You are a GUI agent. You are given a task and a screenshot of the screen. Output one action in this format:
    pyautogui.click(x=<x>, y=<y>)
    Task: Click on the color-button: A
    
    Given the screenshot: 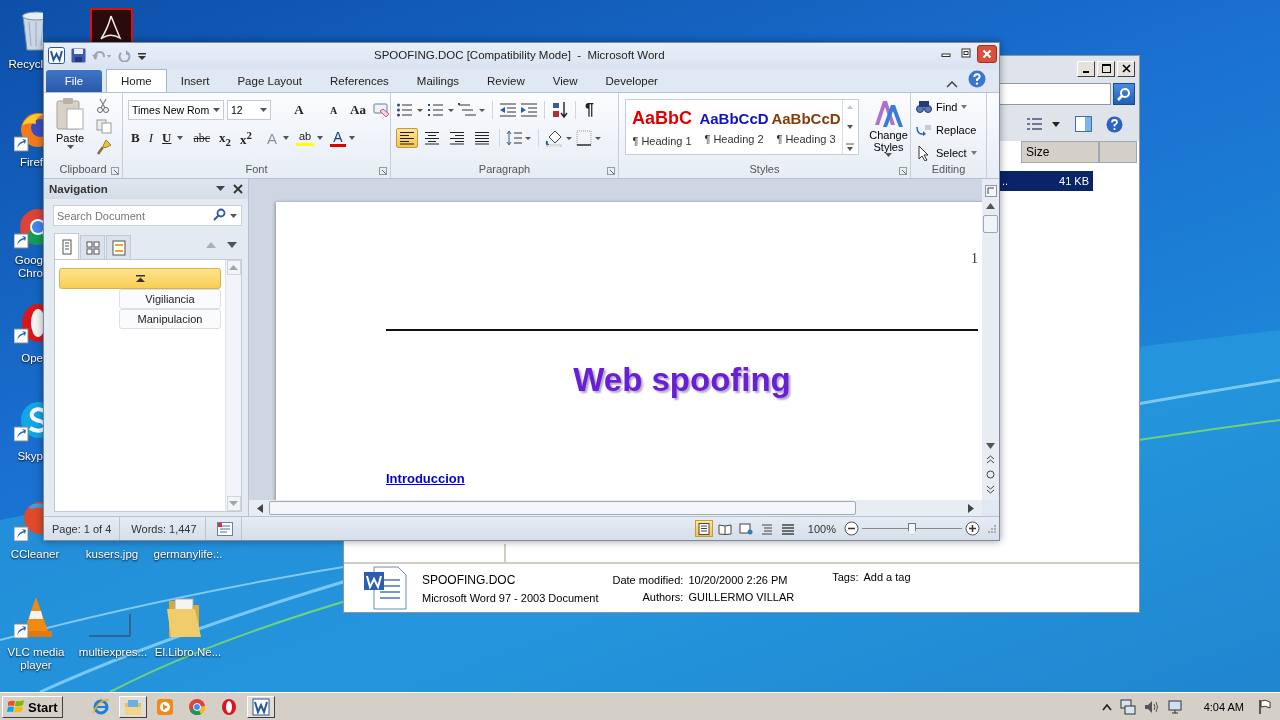 What is the action you would take?
    pyautogui.click(x=338, y=138)
    